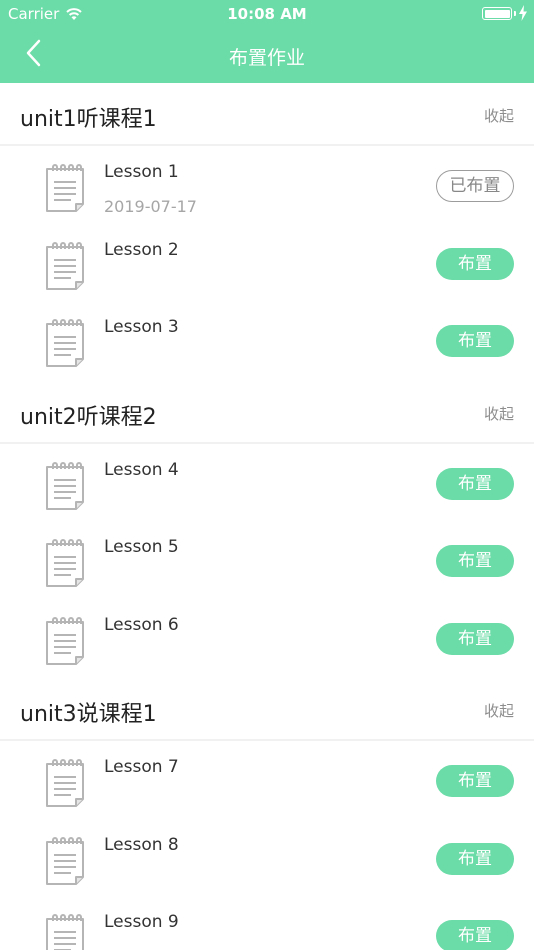  Describe the element at coordinates (88, 119) in the screenshot. I see `section-title: unit1听课程1` at that location.